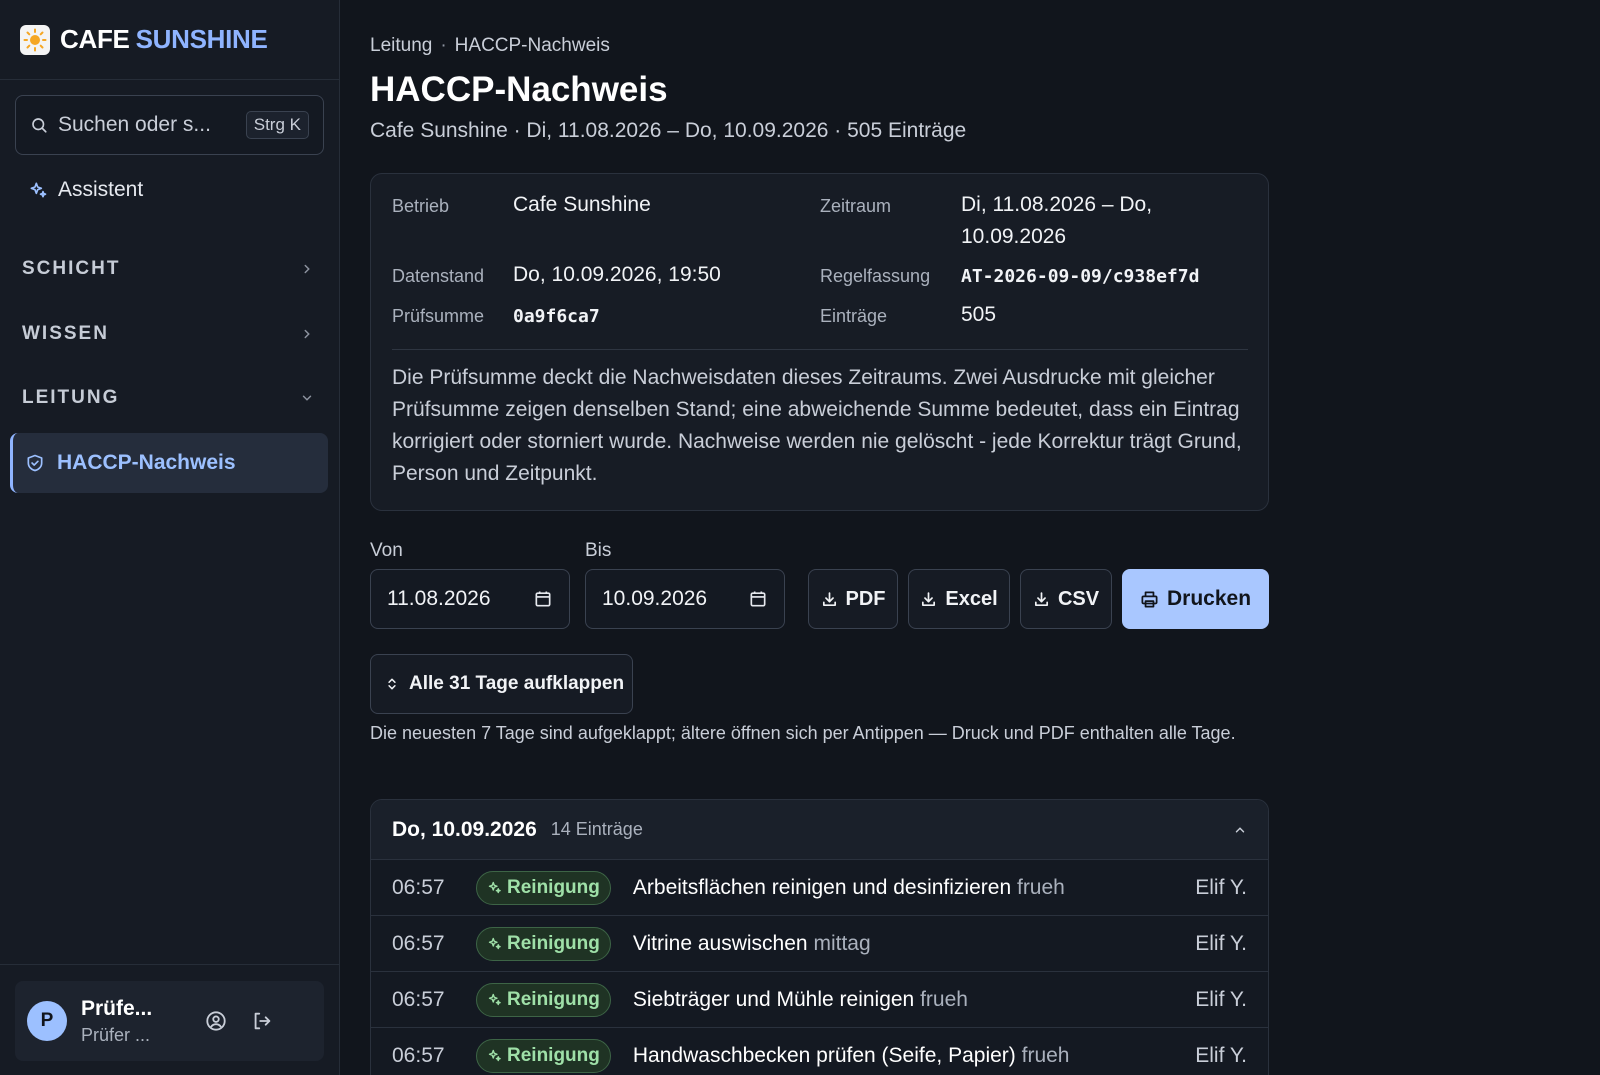 This screenshot has width=1600, height=1075. What do you see at coordinates (971, 598) in the screenshot?
I see `excel-export-label: Excel` at bounding box center [971, 598].